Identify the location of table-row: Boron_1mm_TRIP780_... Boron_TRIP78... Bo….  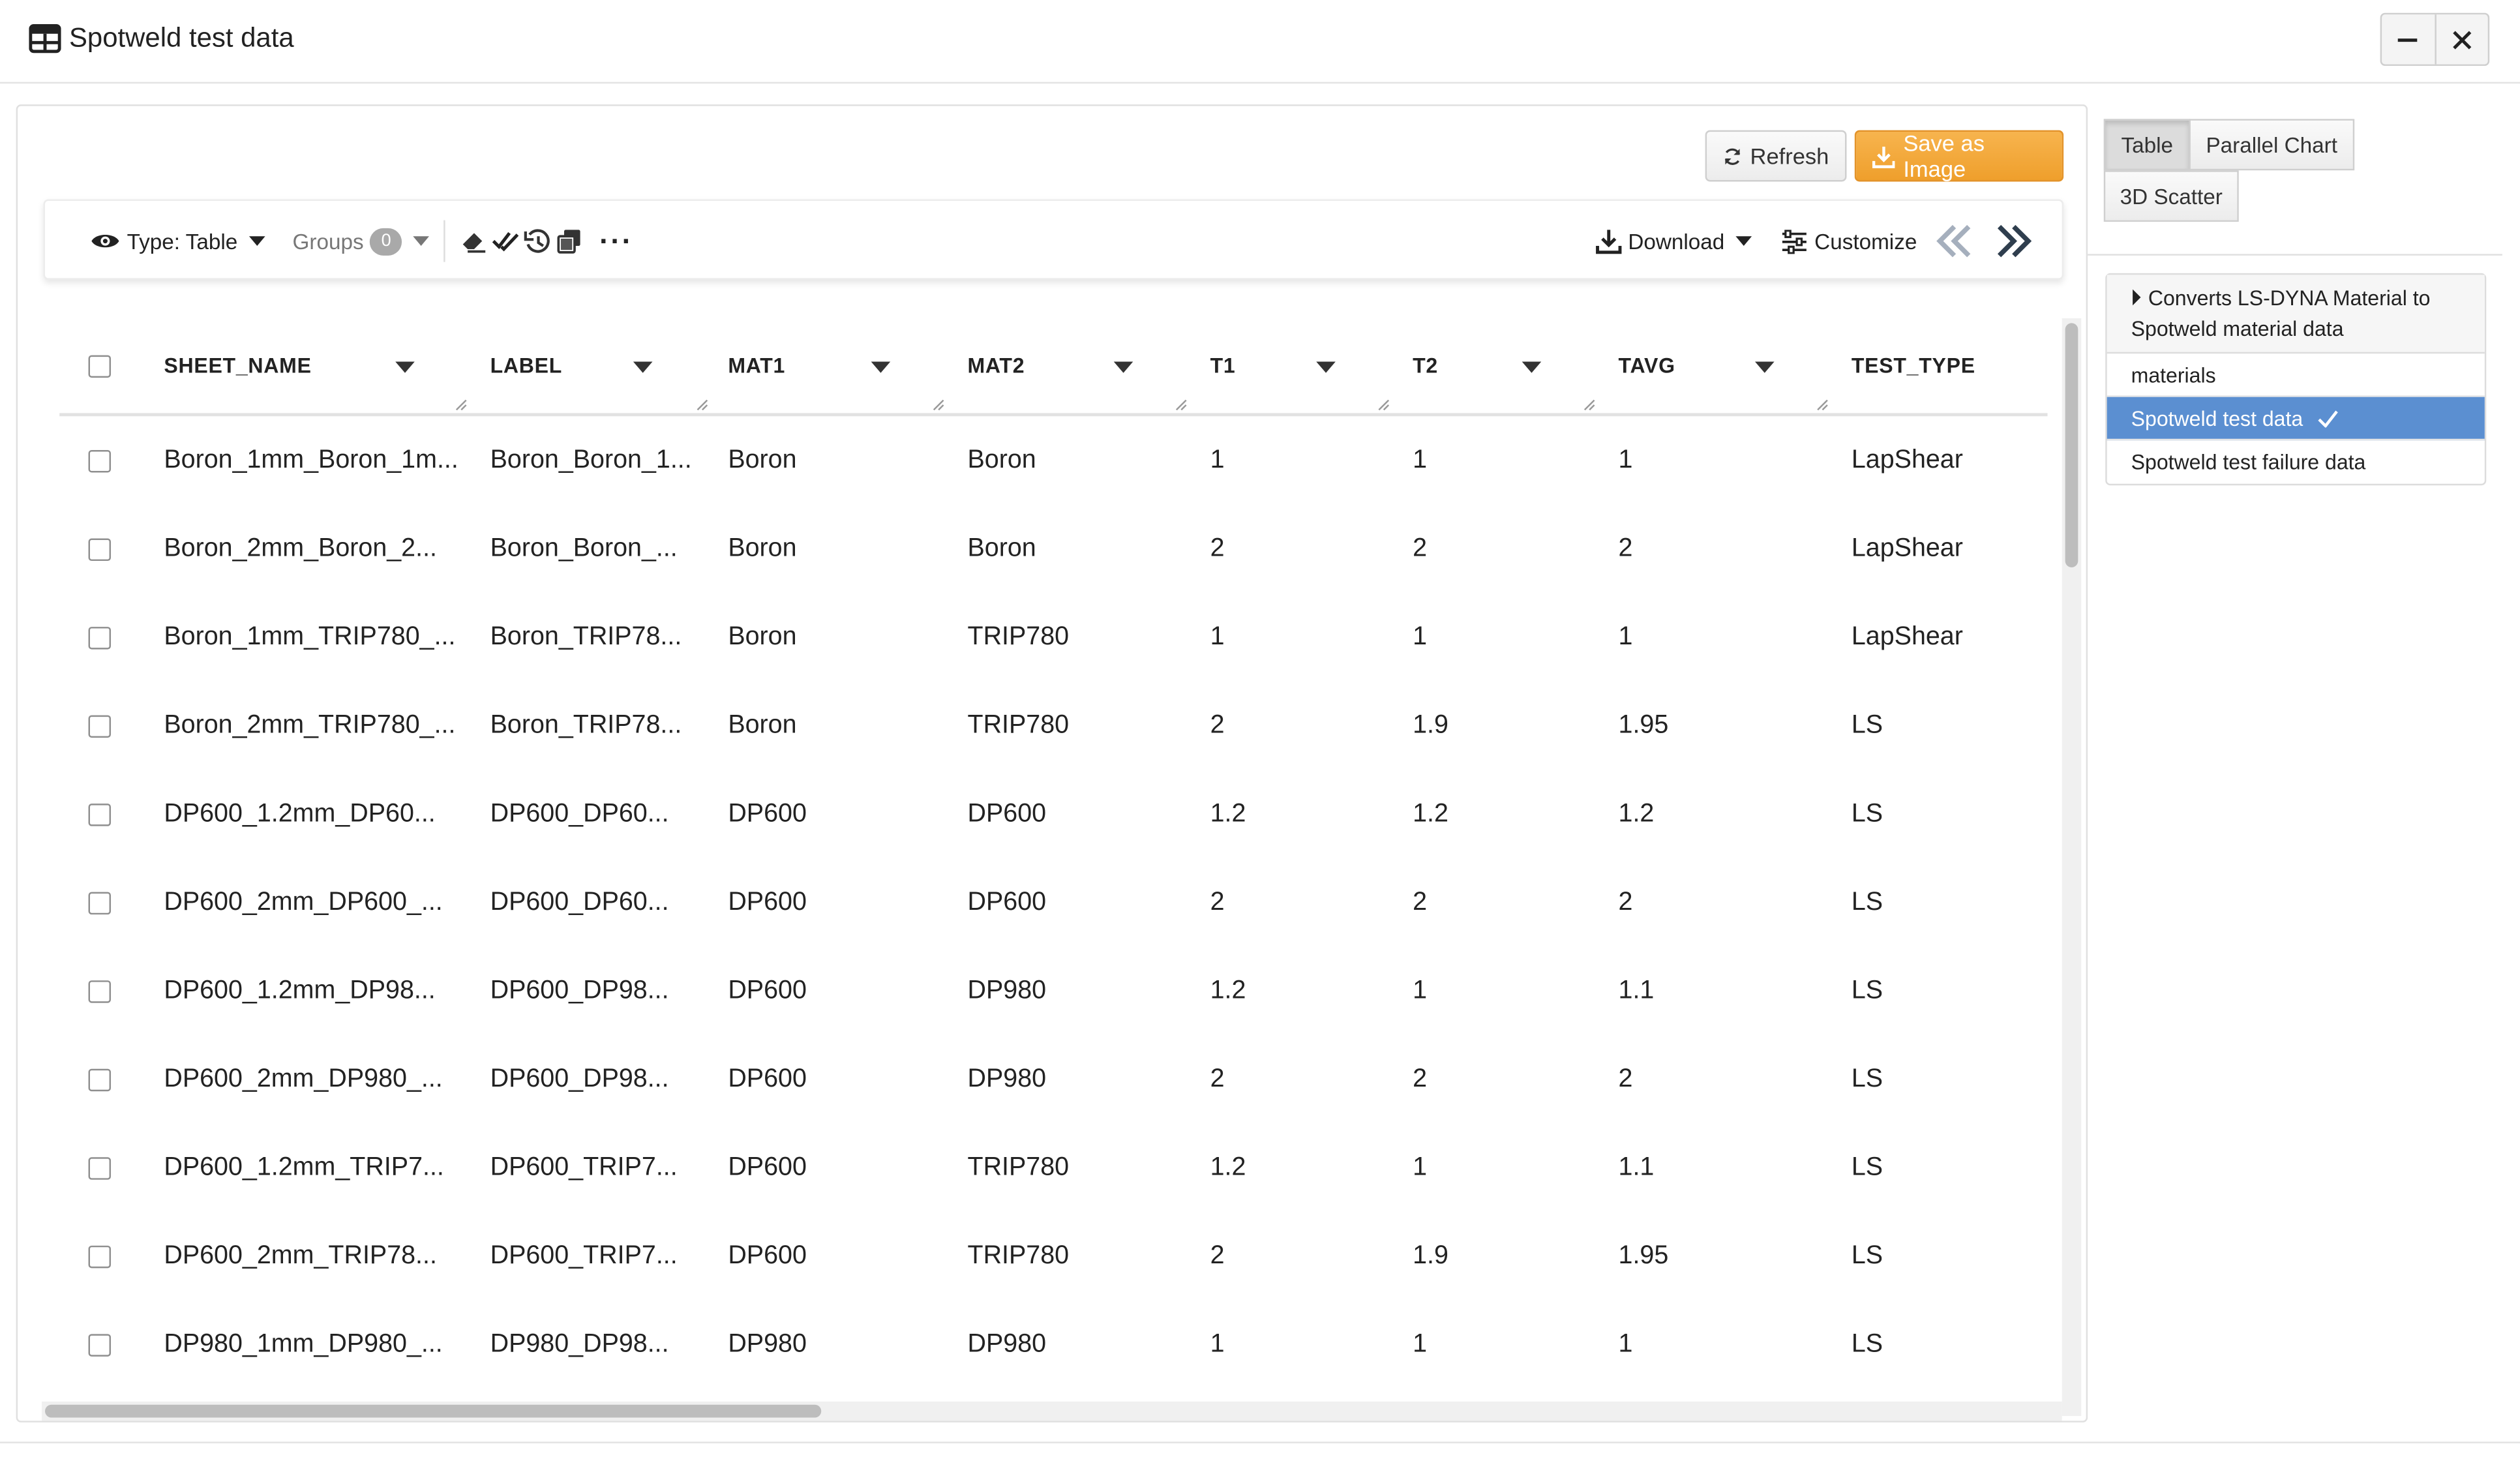
(1053, 637).